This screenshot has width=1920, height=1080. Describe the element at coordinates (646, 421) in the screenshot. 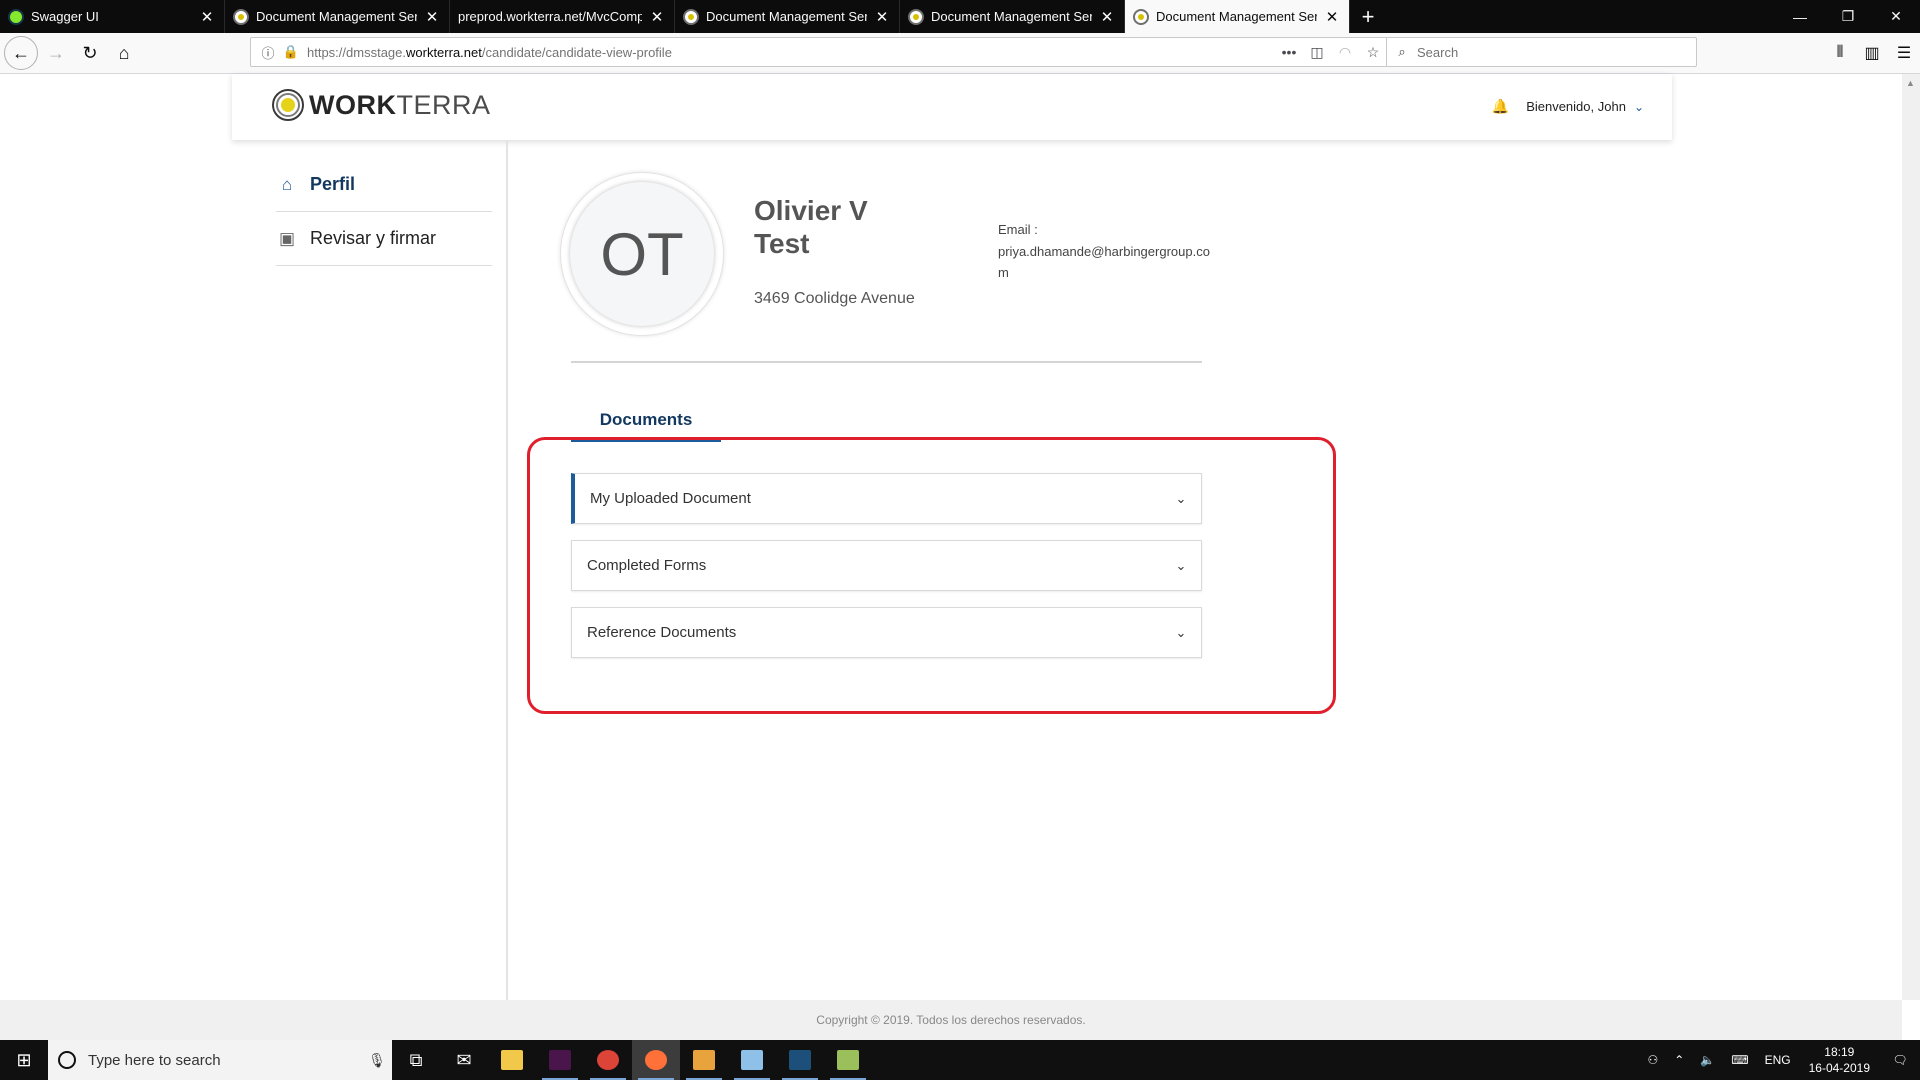

I see `tab-documents: Documents` at that location.